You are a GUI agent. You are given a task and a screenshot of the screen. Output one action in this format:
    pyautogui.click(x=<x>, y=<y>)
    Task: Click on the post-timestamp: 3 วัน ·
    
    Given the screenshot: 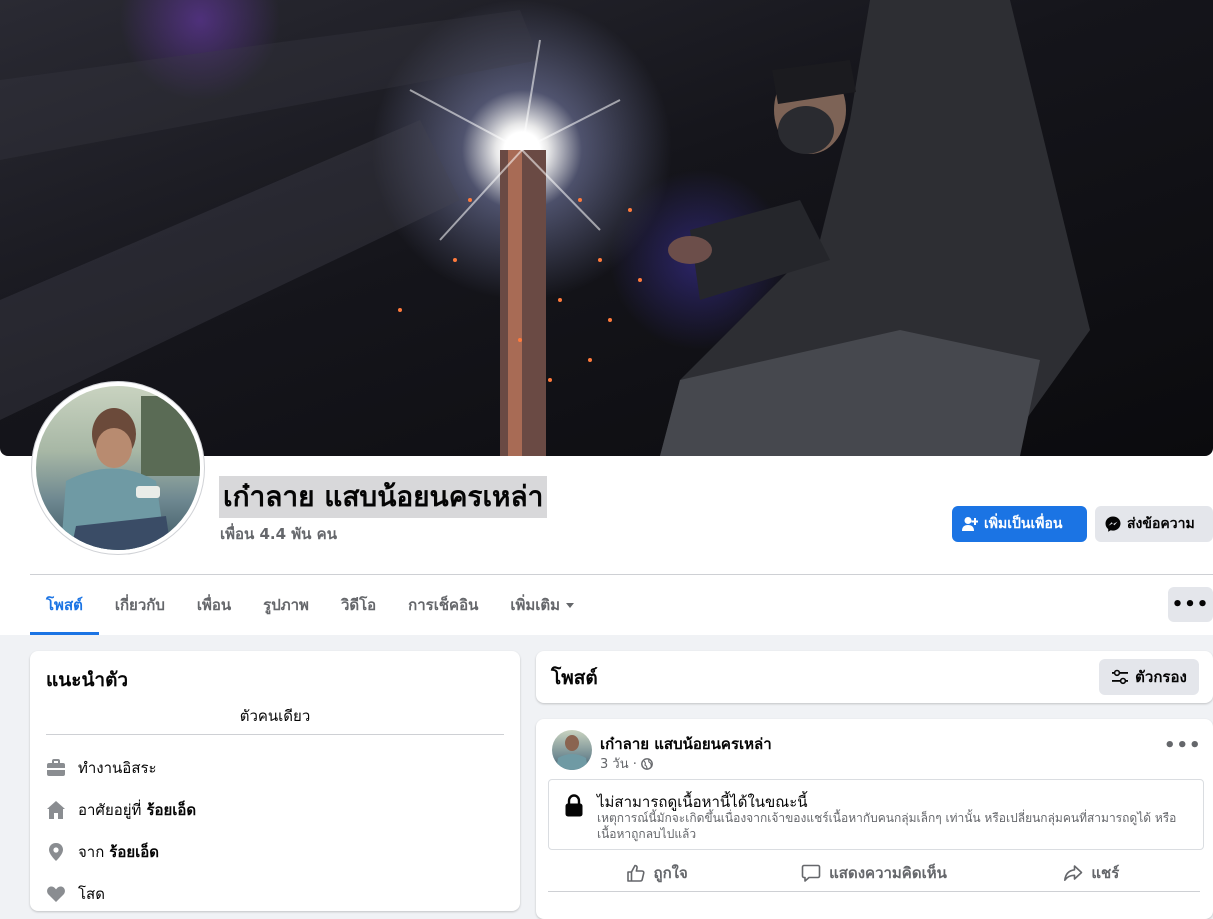 What is the action you would take?
    pyautogui.click(x=618, y=763)
    